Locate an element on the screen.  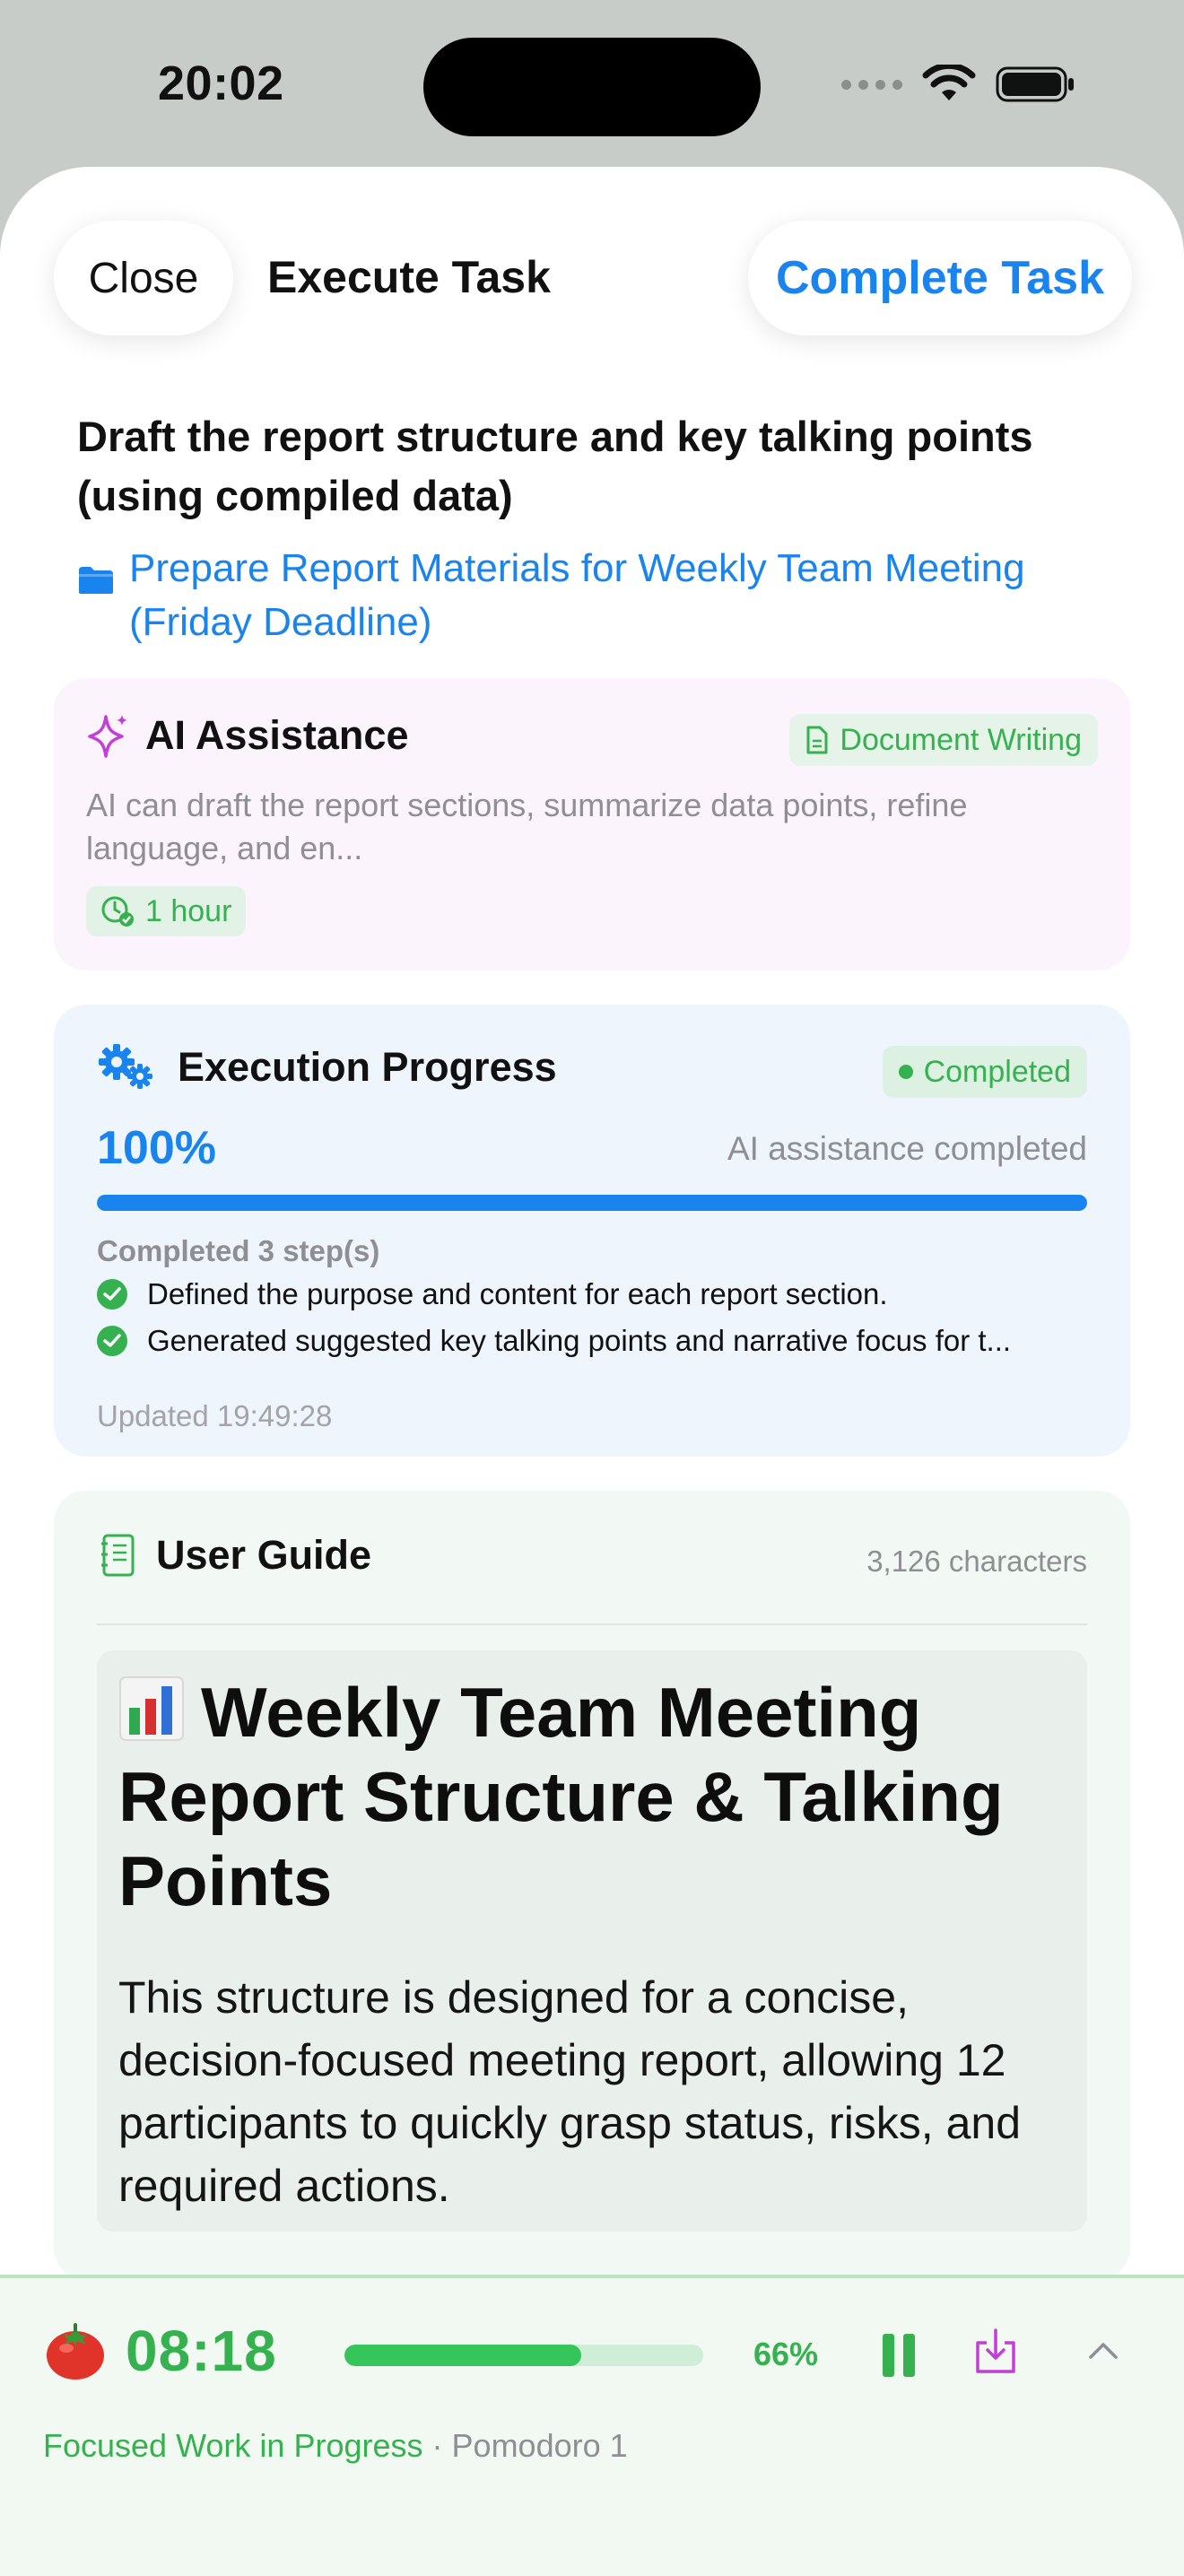
progress-bar-fill is located at coordinates (592, 1203).